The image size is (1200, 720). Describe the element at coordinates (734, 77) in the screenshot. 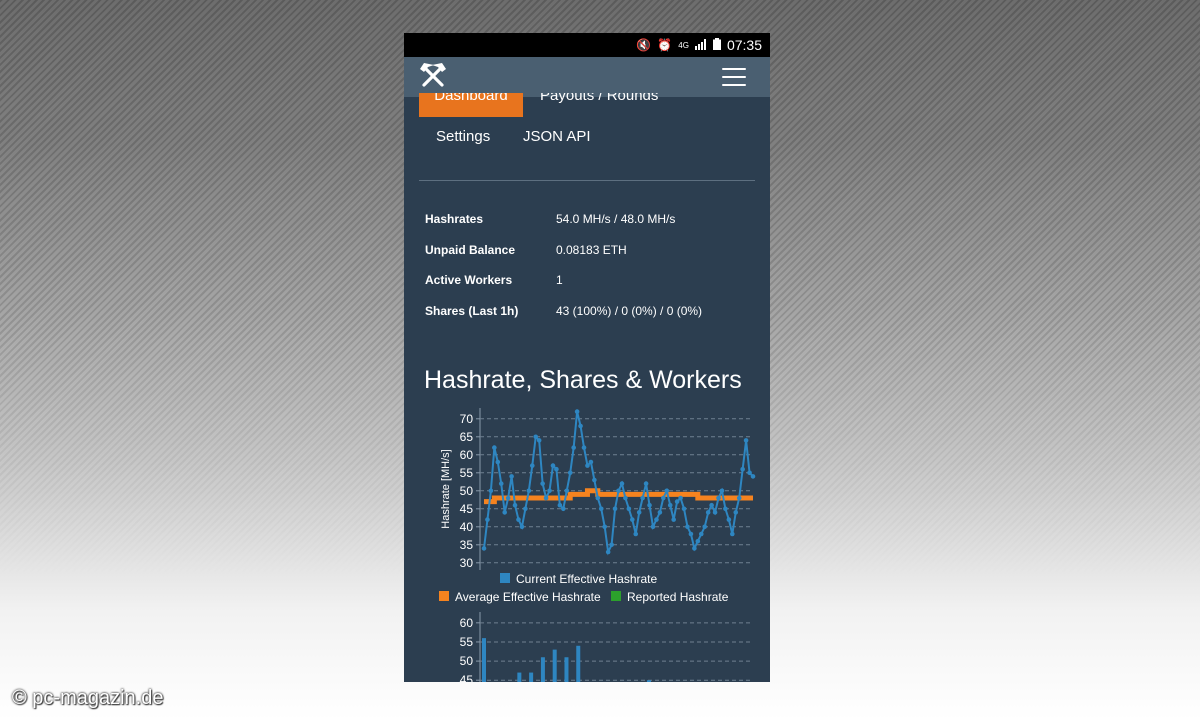

I see `hamburger-menu-icon` at that location.